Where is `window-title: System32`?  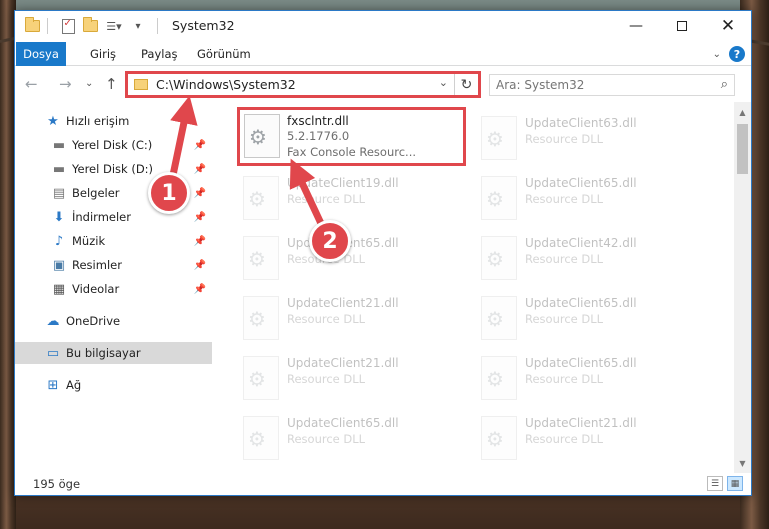 window-title: System32 is located at coordinates (203, 25).